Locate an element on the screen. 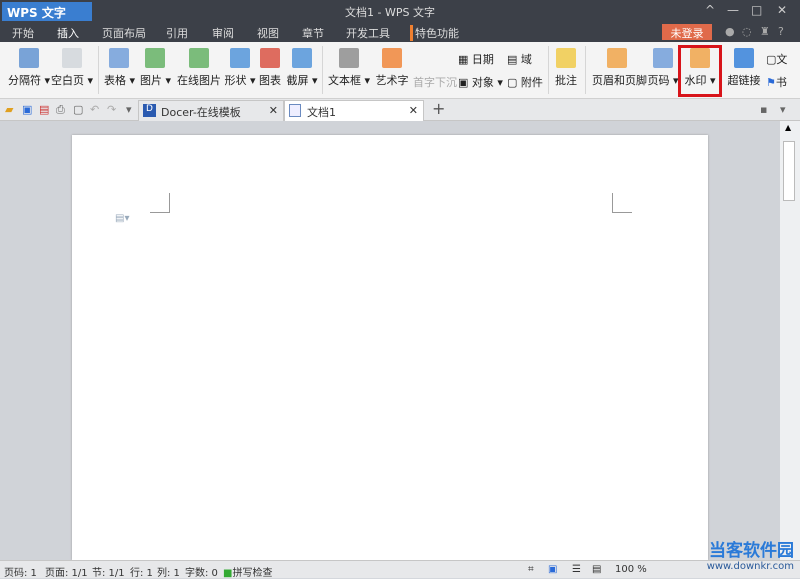 This screenshot has width=800, height=579. table-button: 表格 ▾ is located at coordinates (120, 66).